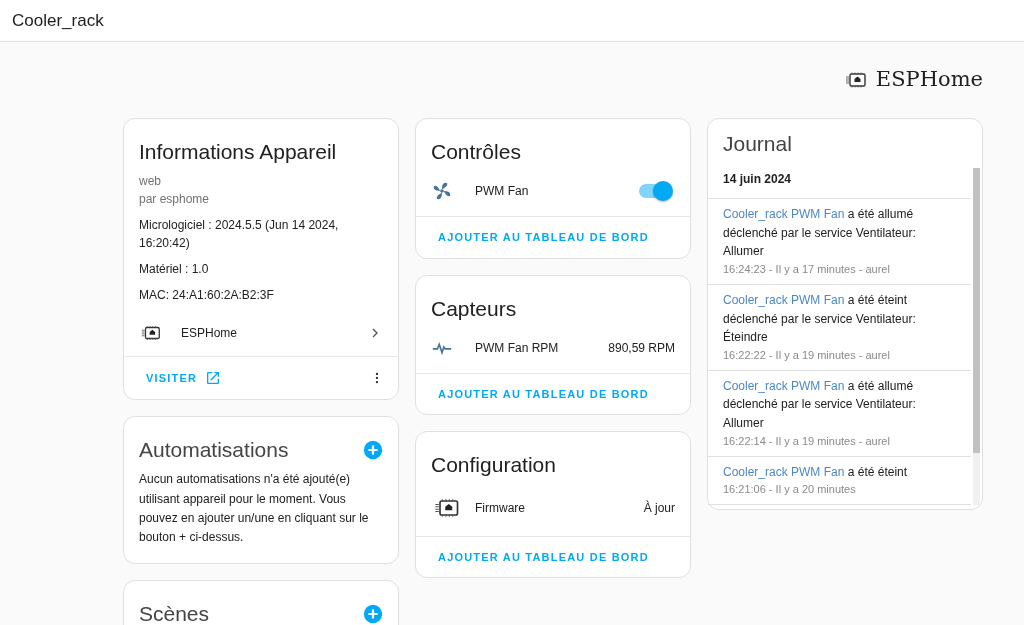  I want to click on log-message: Cooler_rack PWM Fan a été éteint déclenché par le service Ventilateur: Éteindre, so click(820, 319).